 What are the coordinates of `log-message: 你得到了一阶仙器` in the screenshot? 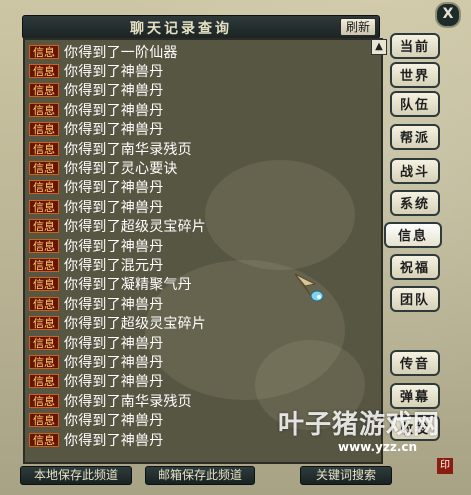 It's located at (121, 52).